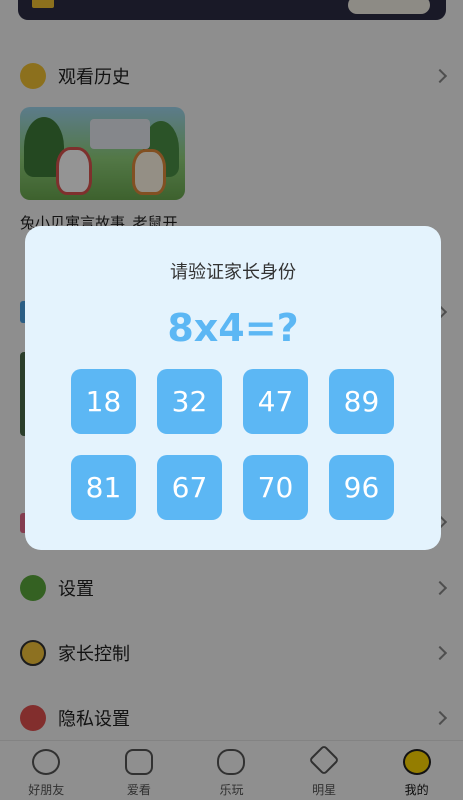  What do you see at coordinates (361, 401) in the screenshot?
I see `answer-button: 89` at bounding box center [361, 401].